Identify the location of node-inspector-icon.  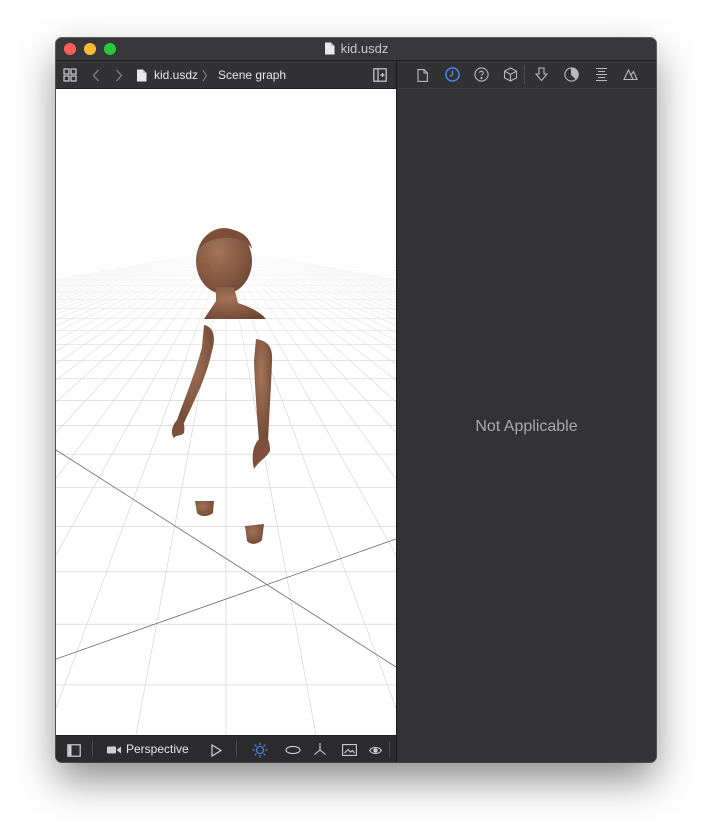
(510, 74).